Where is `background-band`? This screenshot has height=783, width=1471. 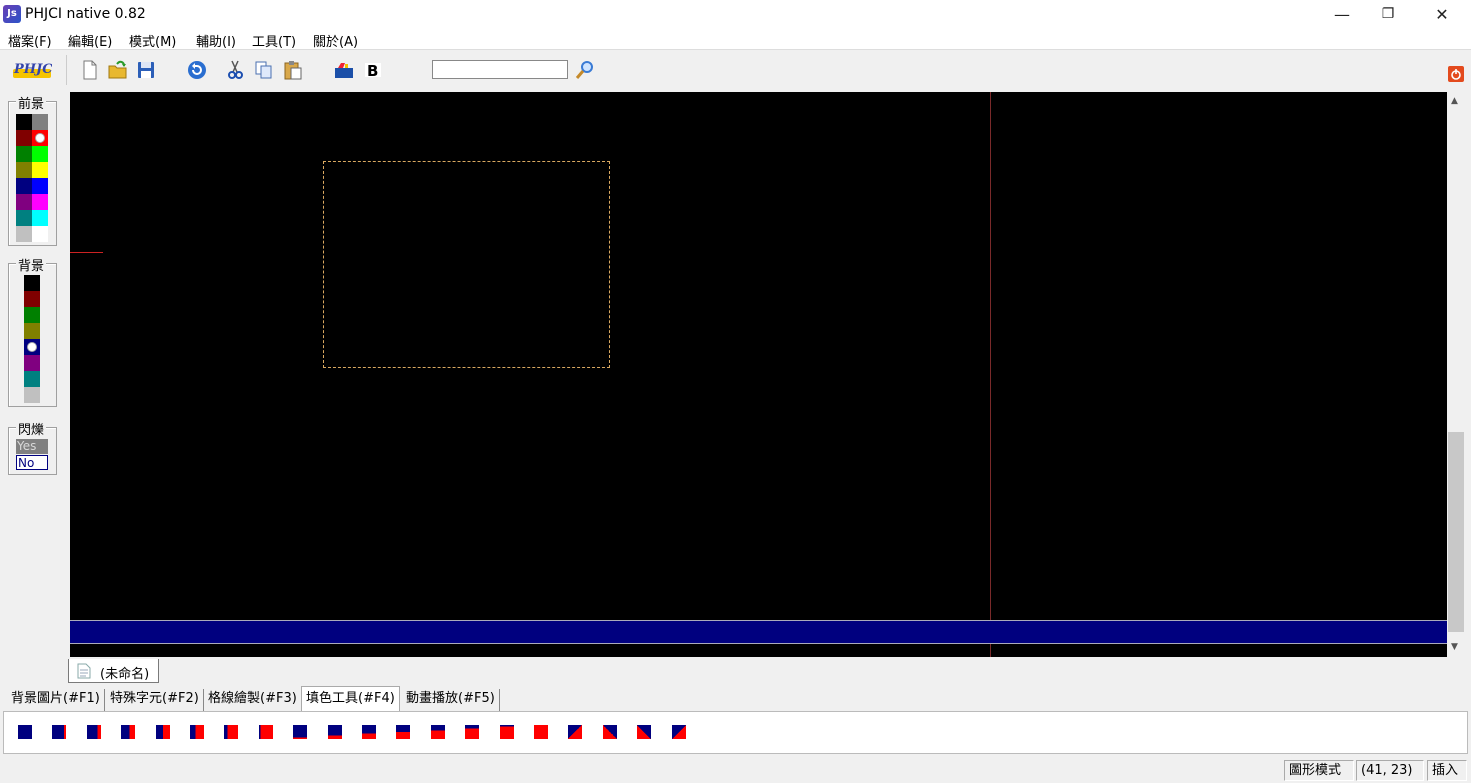
background-band is located at coordinates (758, 632).